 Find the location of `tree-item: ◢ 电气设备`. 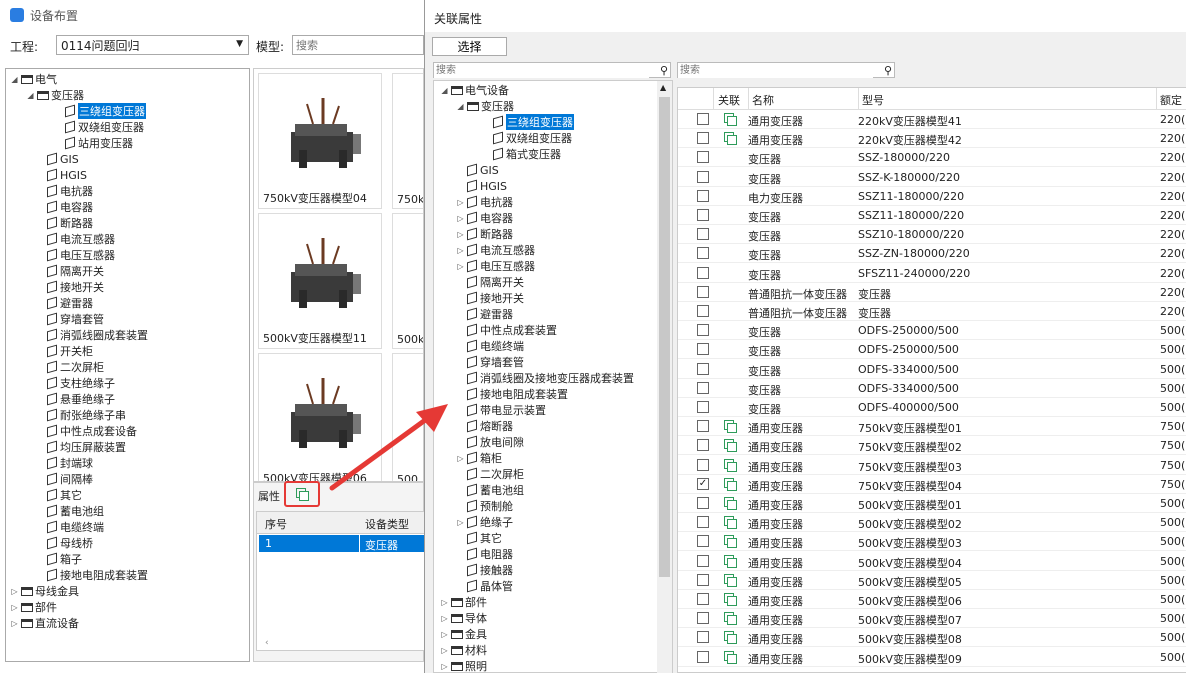

tree-item: ◢ 电气设备 is located at coordinates (474, 90).